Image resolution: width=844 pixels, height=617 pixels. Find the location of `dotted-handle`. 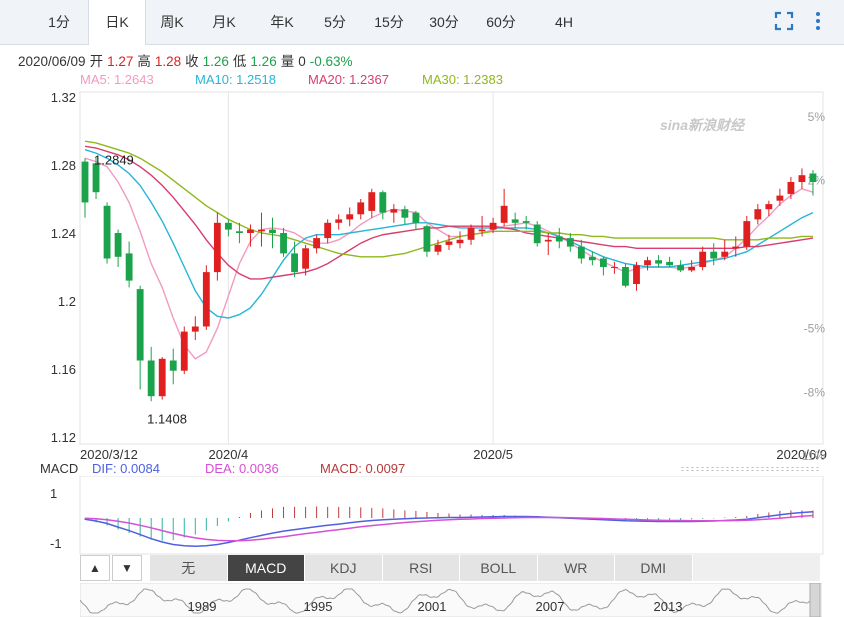

dotted-handle is located at coordinates (750, 469).